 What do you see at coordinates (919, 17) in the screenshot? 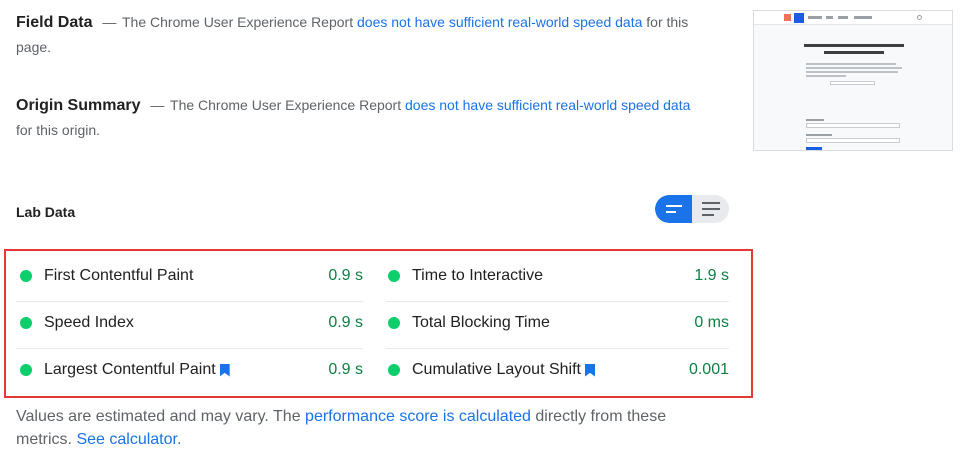
I see `thumbnail-search-icon` at bounding box center [919, 17].